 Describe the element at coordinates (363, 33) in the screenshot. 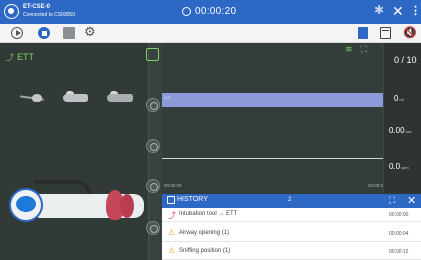

I see `file-icon` at that location.